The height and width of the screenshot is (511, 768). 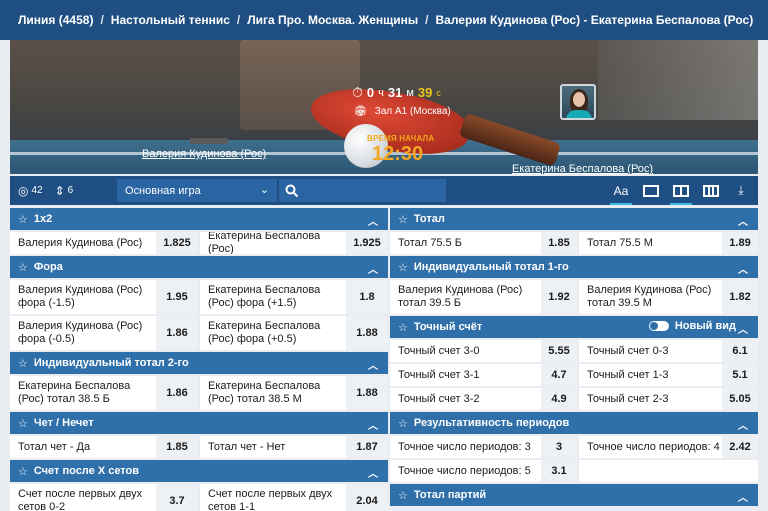 I want to click on breadcrumb-item-line: Линия (4458), so click(x=55, y=20).